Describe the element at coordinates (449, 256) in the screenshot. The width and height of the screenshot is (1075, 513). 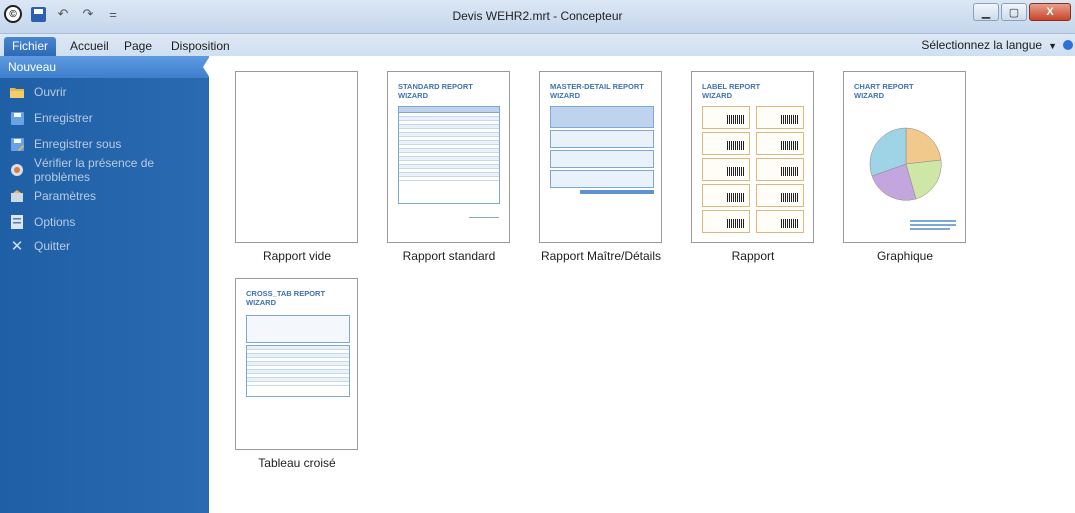
I see `template-label: Rapport standard` at that location.